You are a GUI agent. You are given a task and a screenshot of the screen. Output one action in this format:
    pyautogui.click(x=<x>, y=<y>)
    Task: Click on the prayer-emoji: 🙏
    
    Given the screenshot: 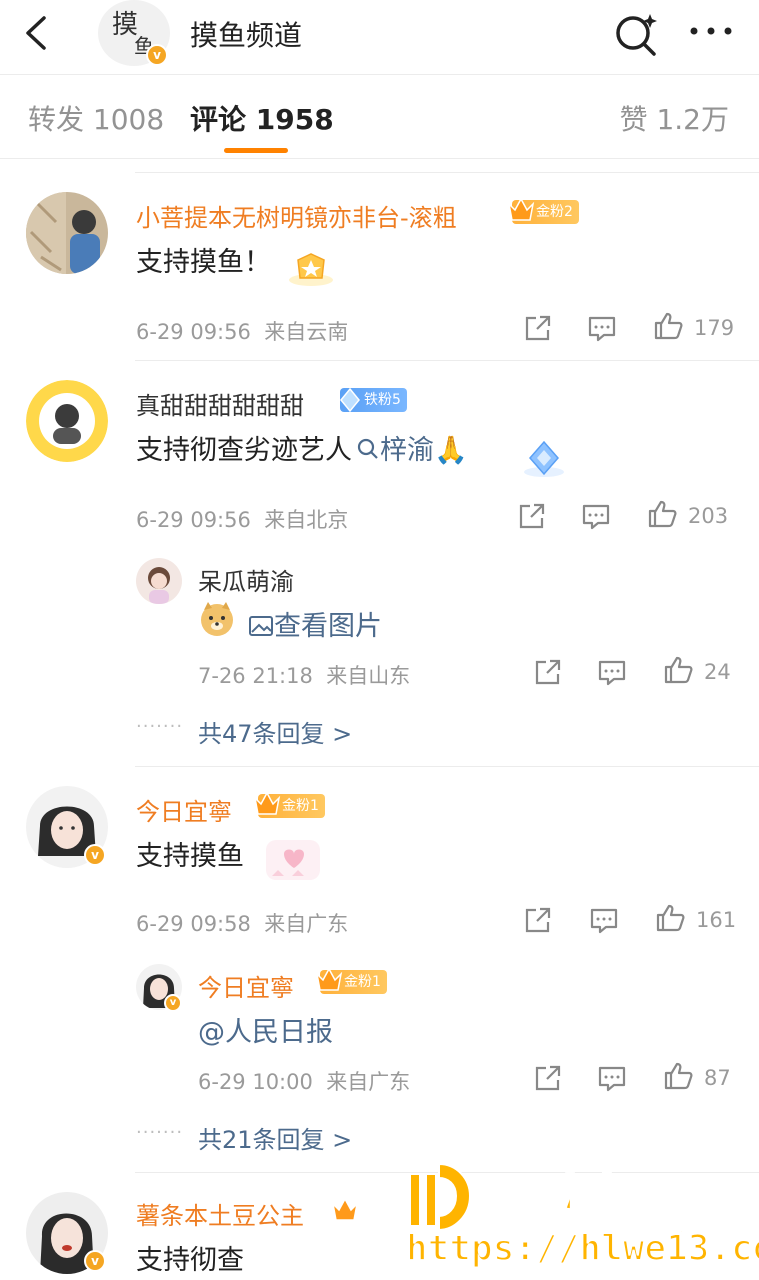 What is the action you would take?
    pyautogui.click(x=451, y=450)
    